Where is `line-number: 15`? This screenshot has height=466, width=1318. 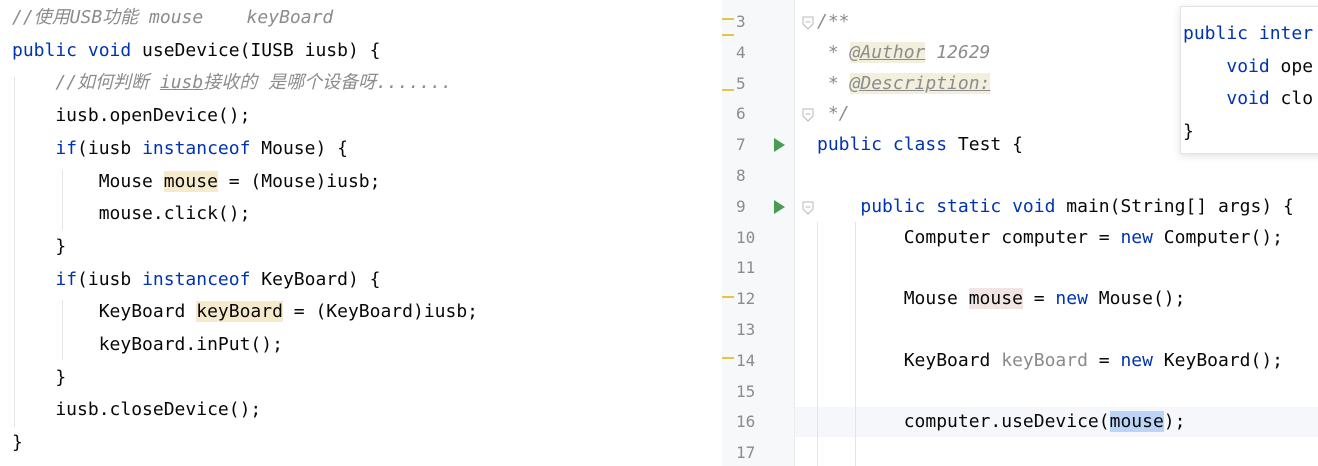 line-number: 15 is located at coordinates (746, 391).